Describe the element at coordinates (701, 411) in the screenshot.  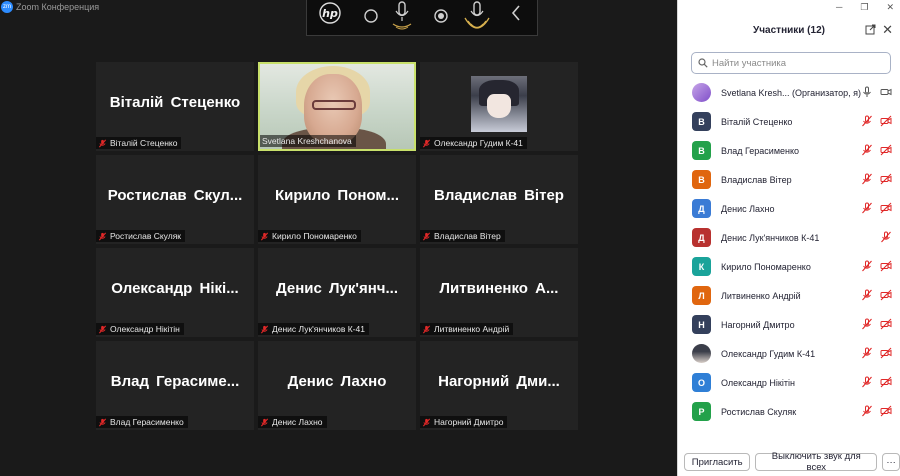
I see `avatar: Р` at that location.